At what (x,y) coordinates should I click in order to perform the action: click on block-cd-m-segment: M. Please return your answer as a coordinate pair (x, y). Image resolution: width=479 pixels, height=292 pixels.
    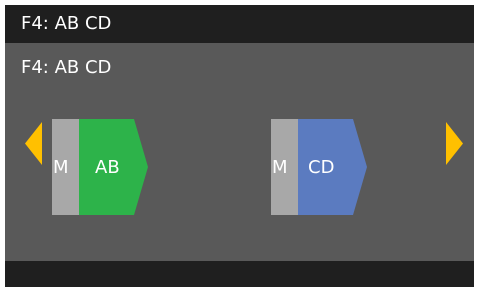
    Looking at the image, I should click on (284, 167).